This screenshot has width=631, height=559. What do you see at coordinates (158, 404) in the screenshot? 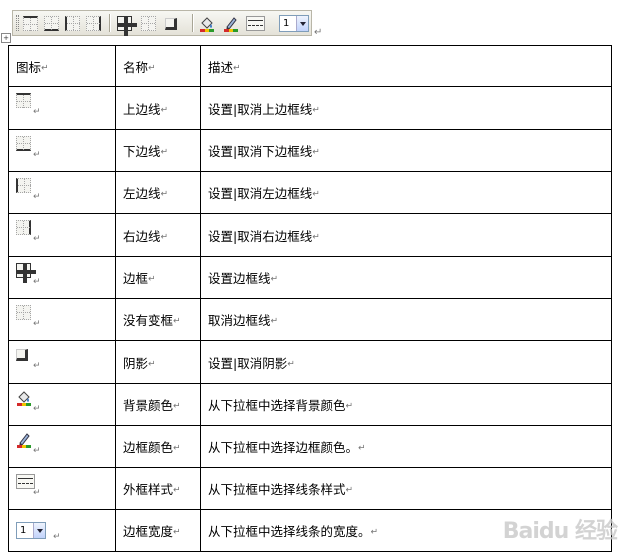
I see `name-cell: 背景颜色↵` at bounding box center [158, 404].